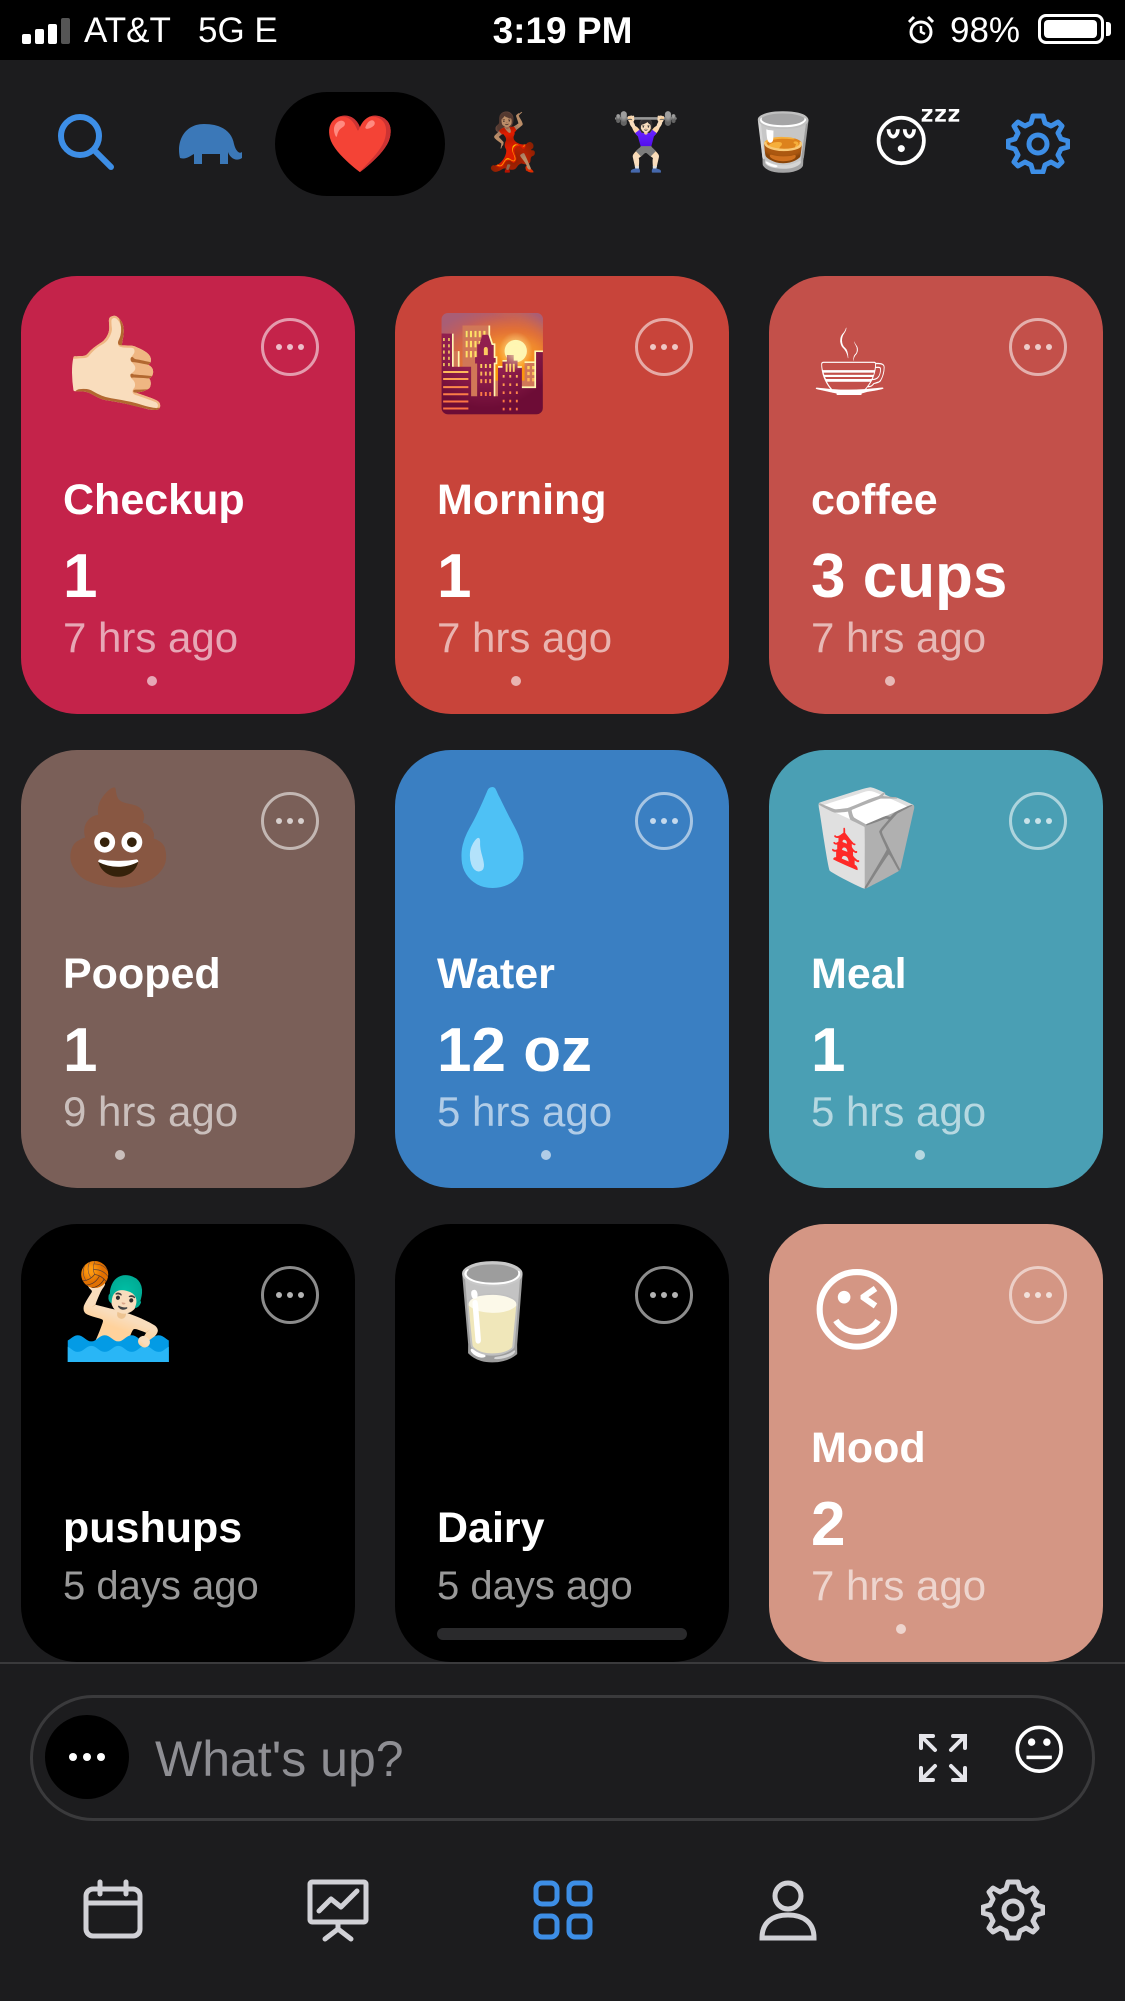 The height and width of the screenshot is (2001, 1125). I want to click on whats-up-input, so click(435, 1759).